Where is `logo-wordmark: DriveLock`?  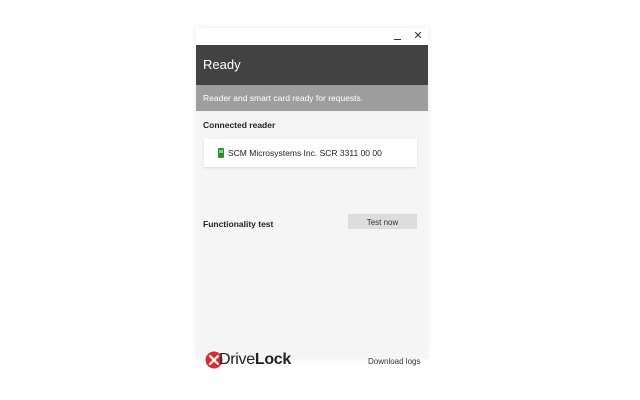
logo-wordmark: DriveLock is located at coordinates (255, 360).